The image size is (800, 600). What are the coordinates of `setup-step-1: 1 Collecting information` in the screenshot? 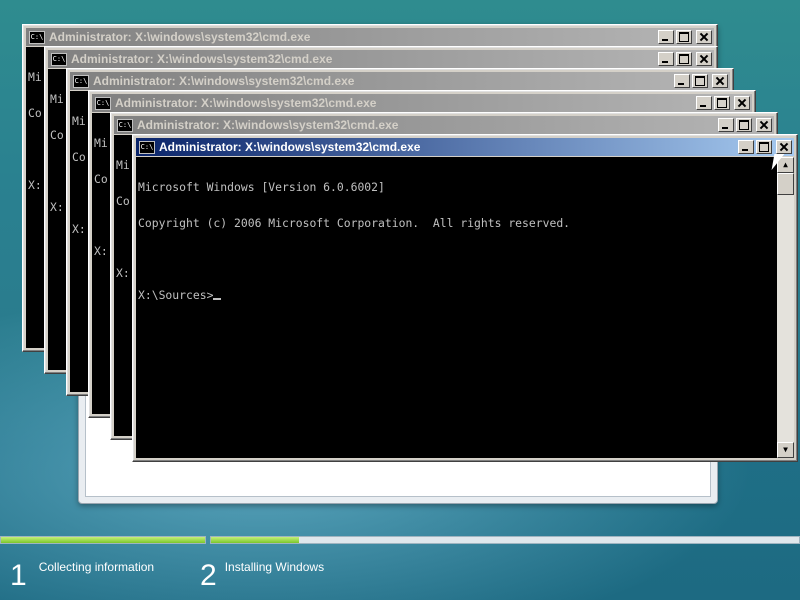 It's located at (82, 576).